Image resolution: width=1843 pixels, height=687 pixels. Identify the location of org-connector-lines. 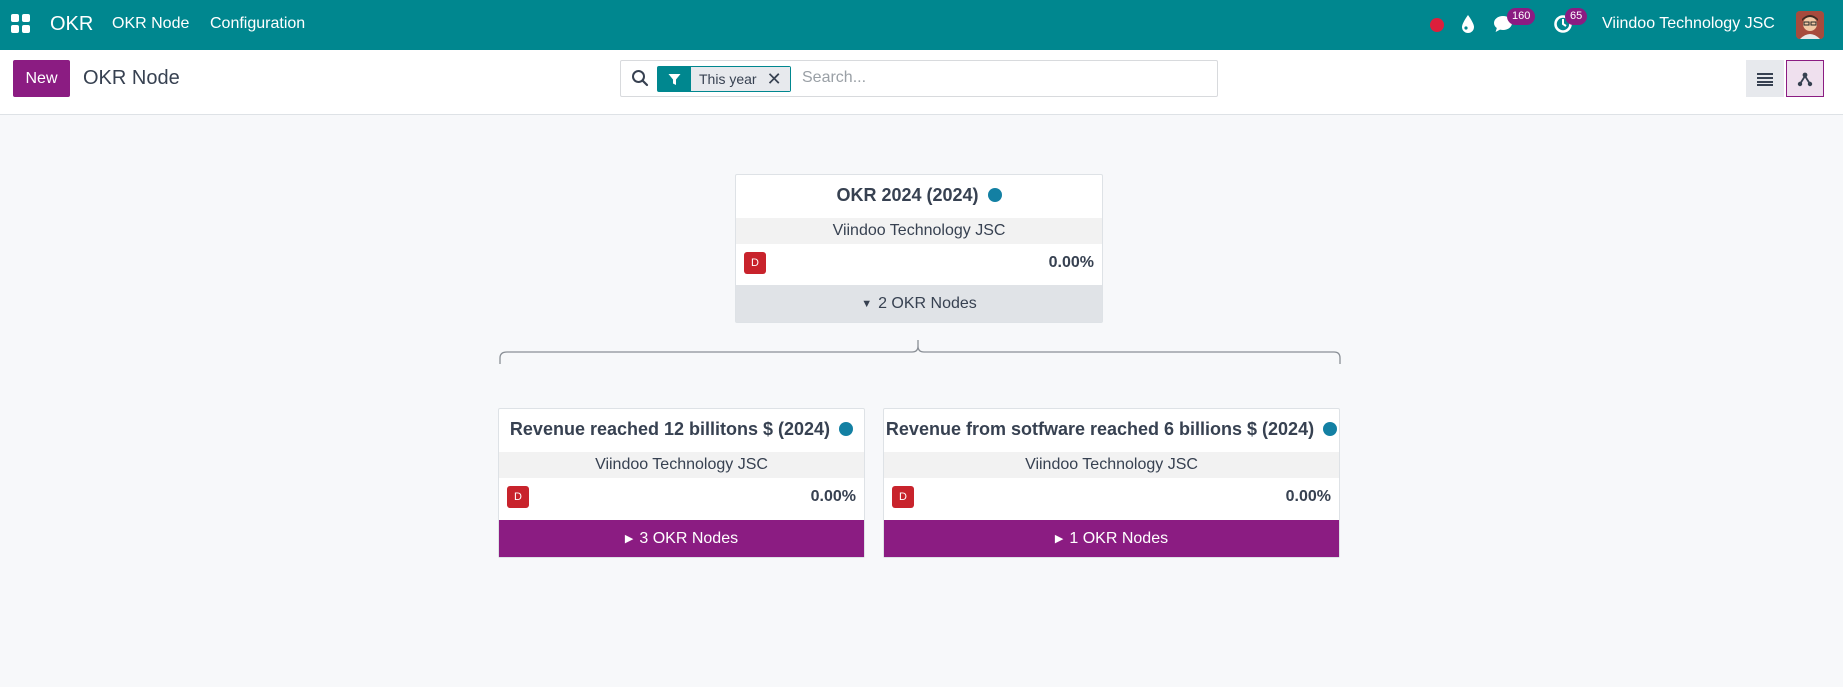
(920, 352).